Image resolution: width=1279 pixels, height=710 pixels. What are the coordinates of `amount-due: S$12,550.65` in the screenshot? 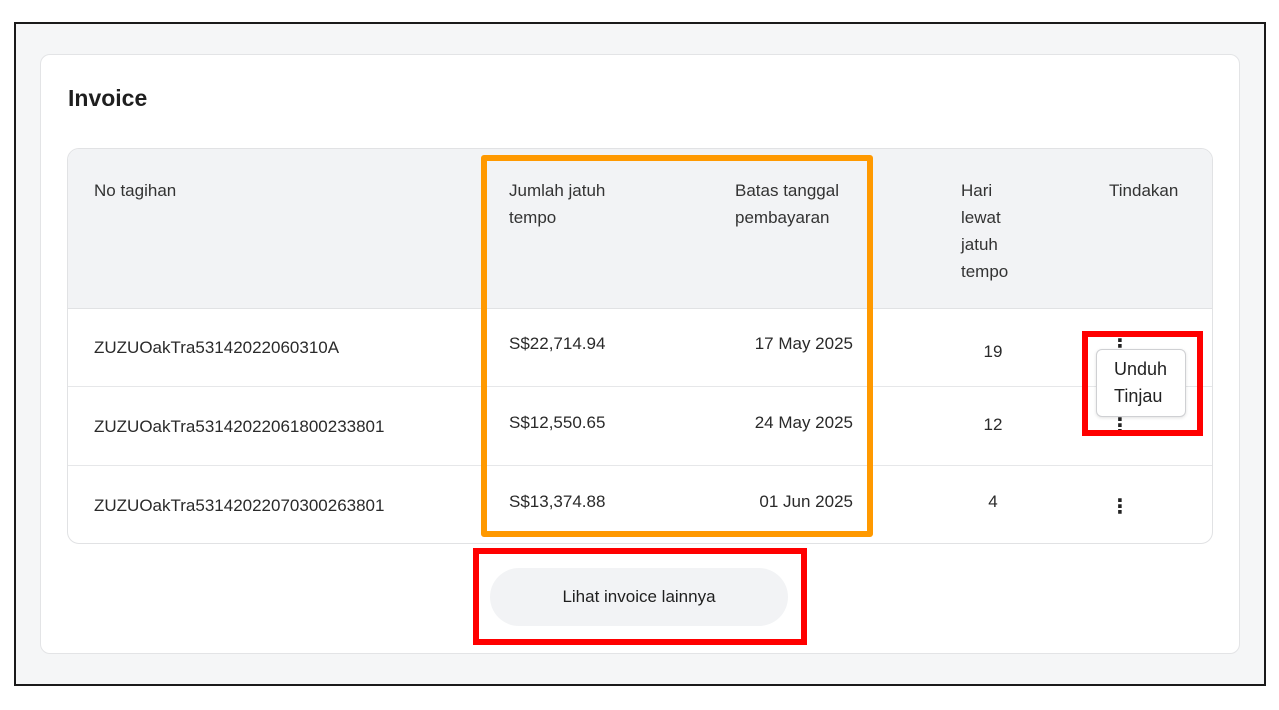 It's located at (557, 422).